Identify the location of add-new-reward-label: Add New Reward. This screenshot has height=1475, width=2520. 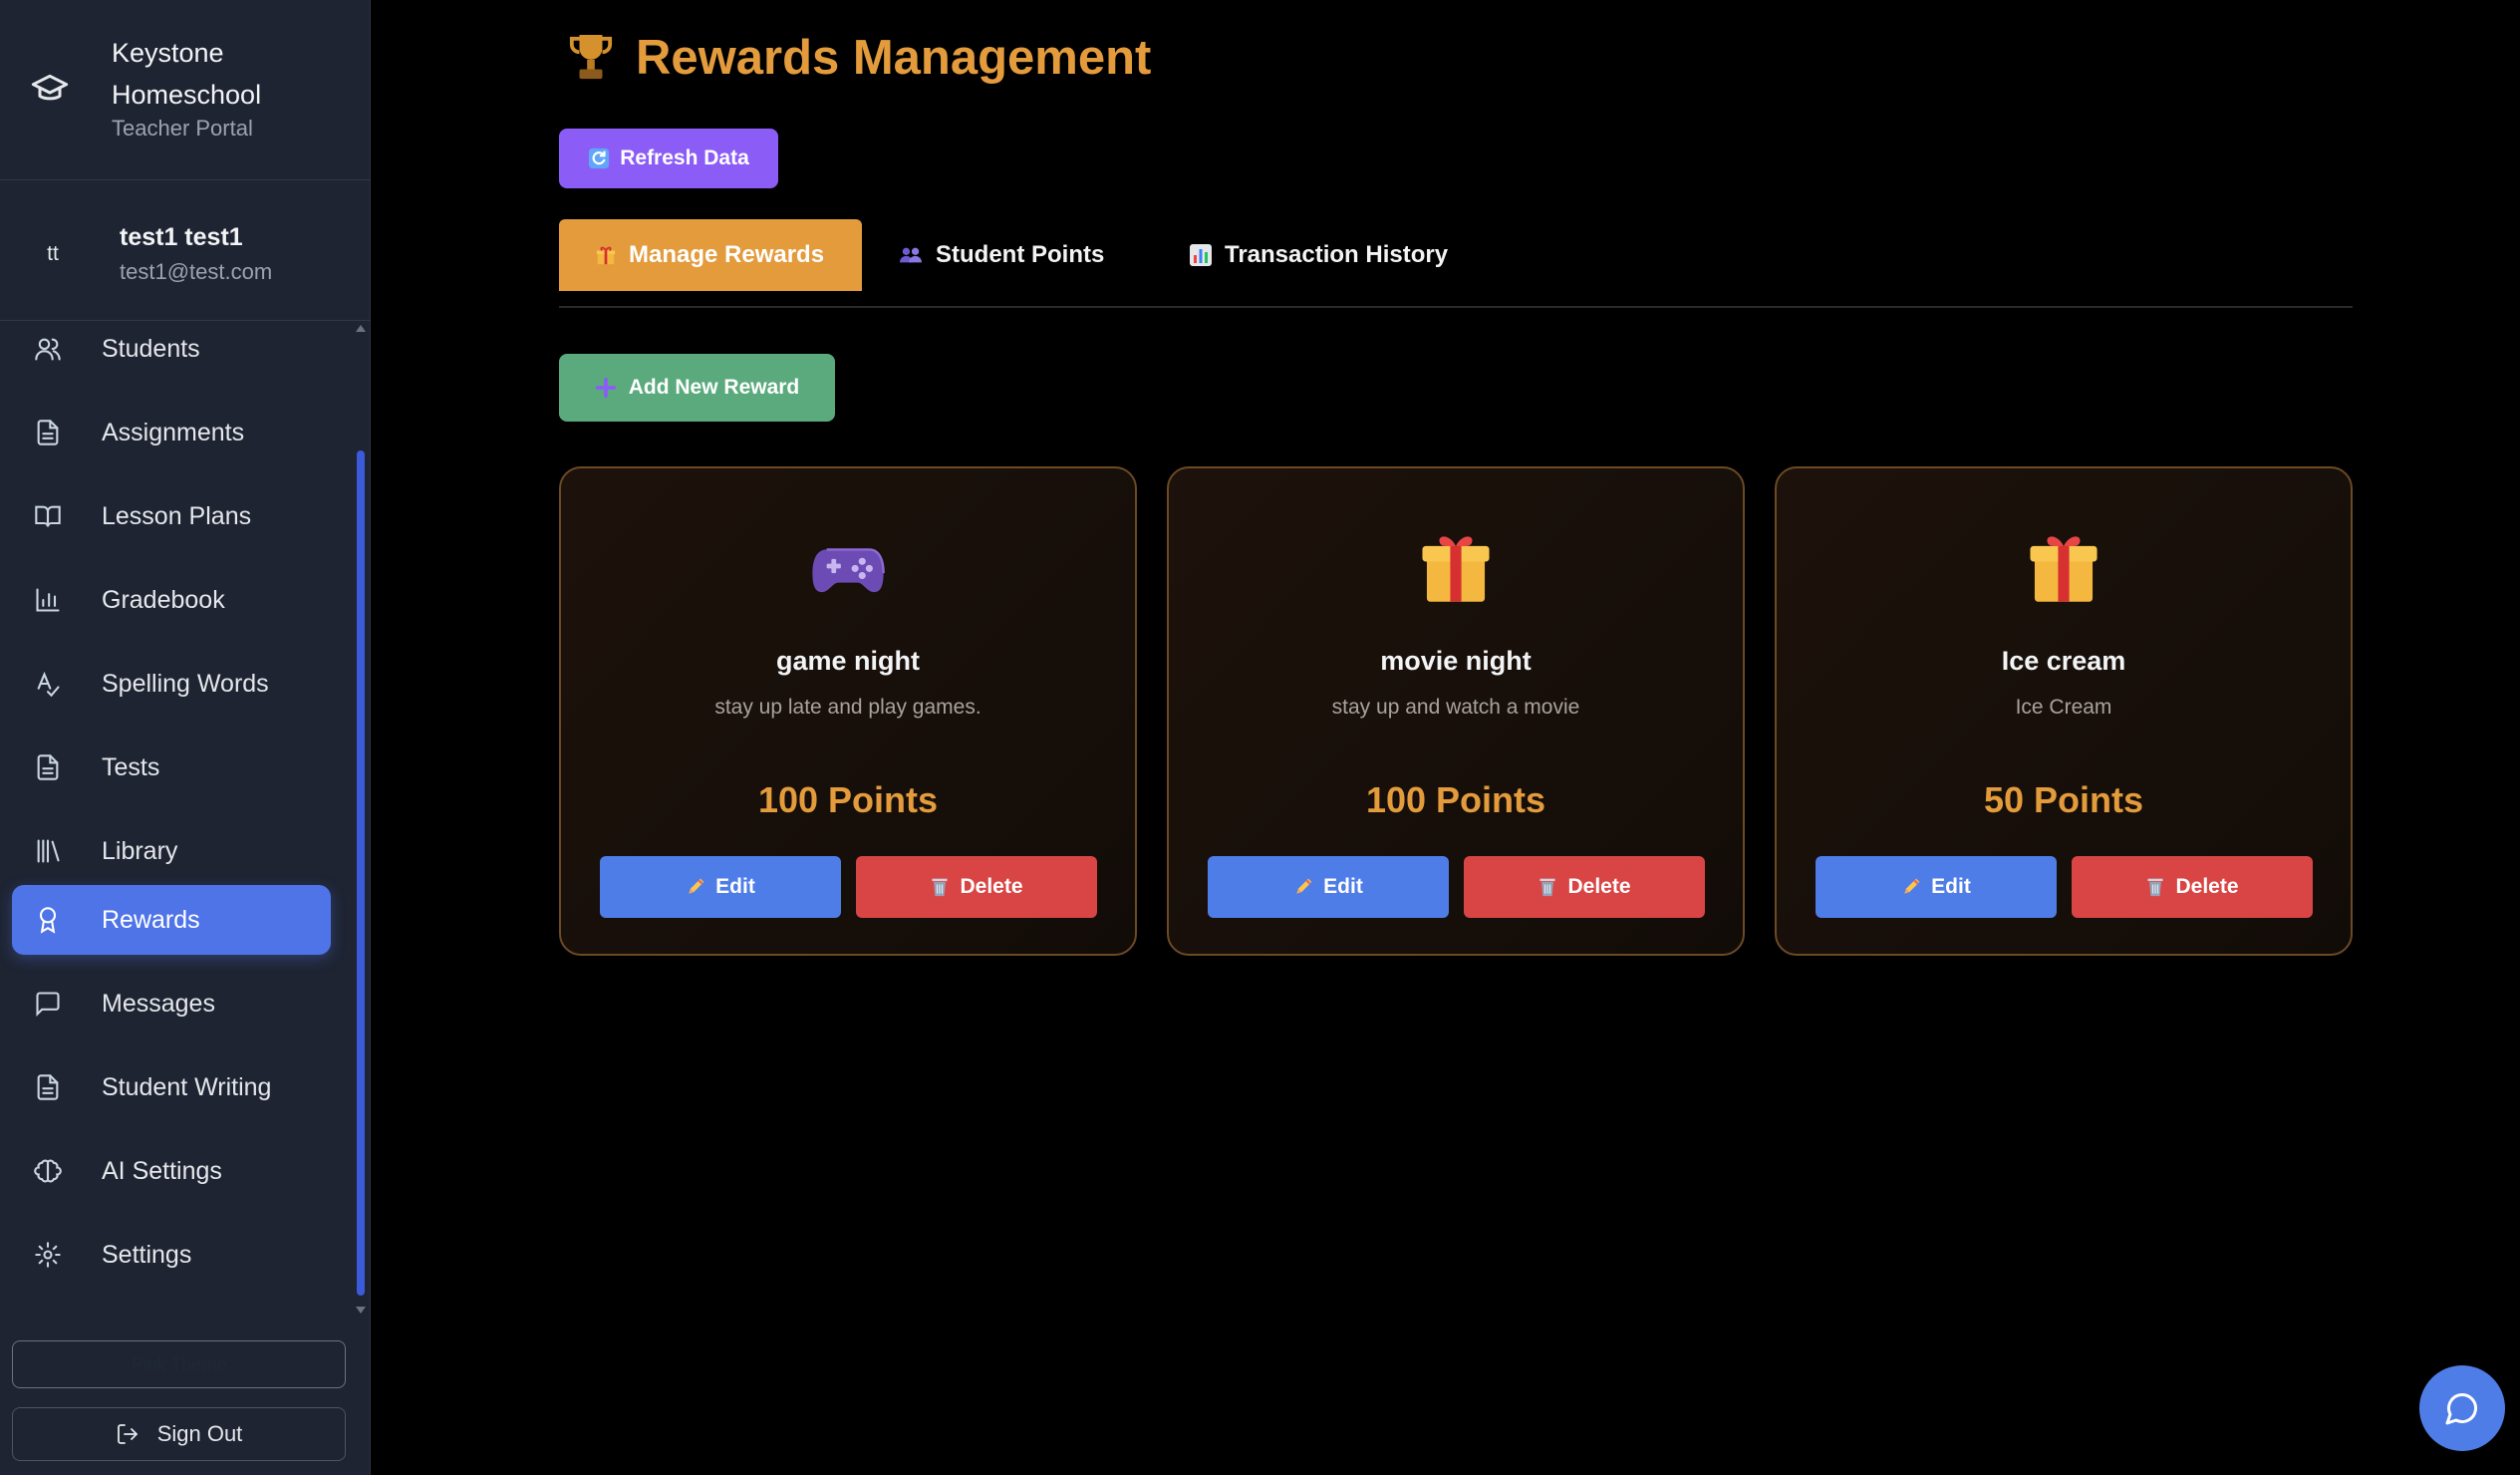
(714, 387).